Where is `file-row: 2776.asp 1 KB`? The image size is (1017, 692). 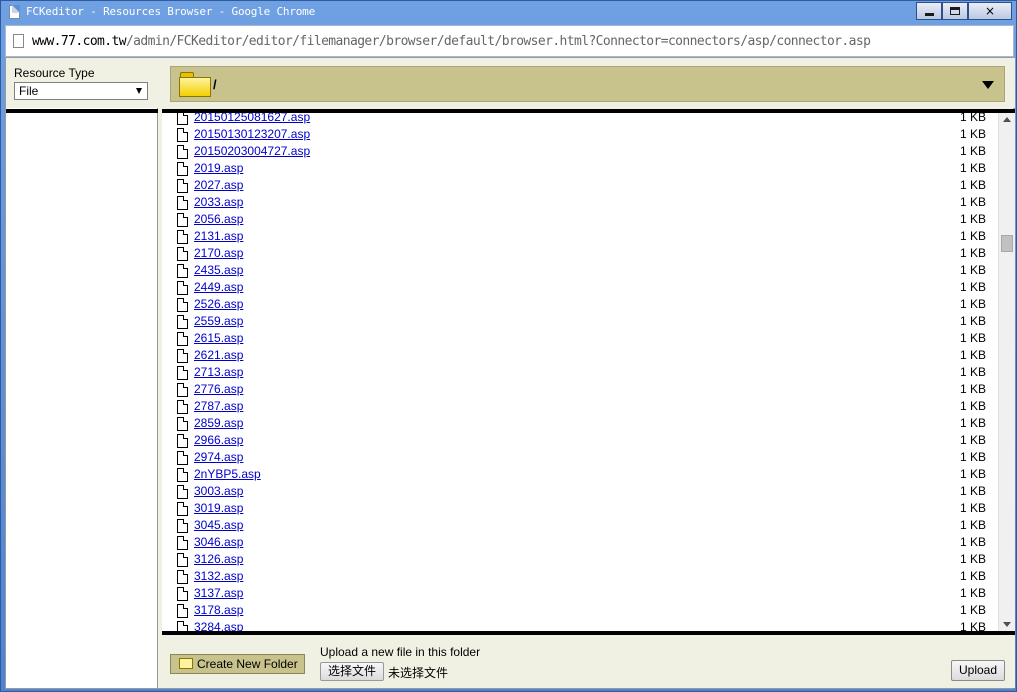
file-row: 2776.asp 1 KB is located at coordinates (579, 389).